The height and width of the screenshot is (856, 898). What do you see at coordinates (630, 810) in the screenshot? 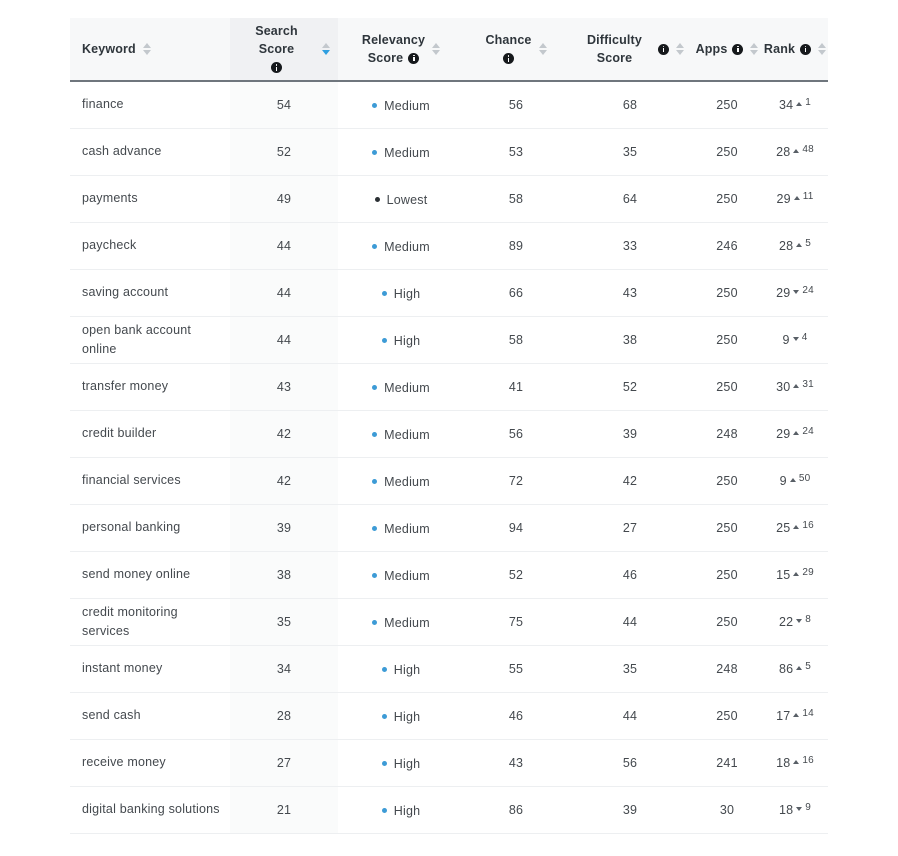
I see `cell-difficulty-score: 39` at bounding box center [630, 810].